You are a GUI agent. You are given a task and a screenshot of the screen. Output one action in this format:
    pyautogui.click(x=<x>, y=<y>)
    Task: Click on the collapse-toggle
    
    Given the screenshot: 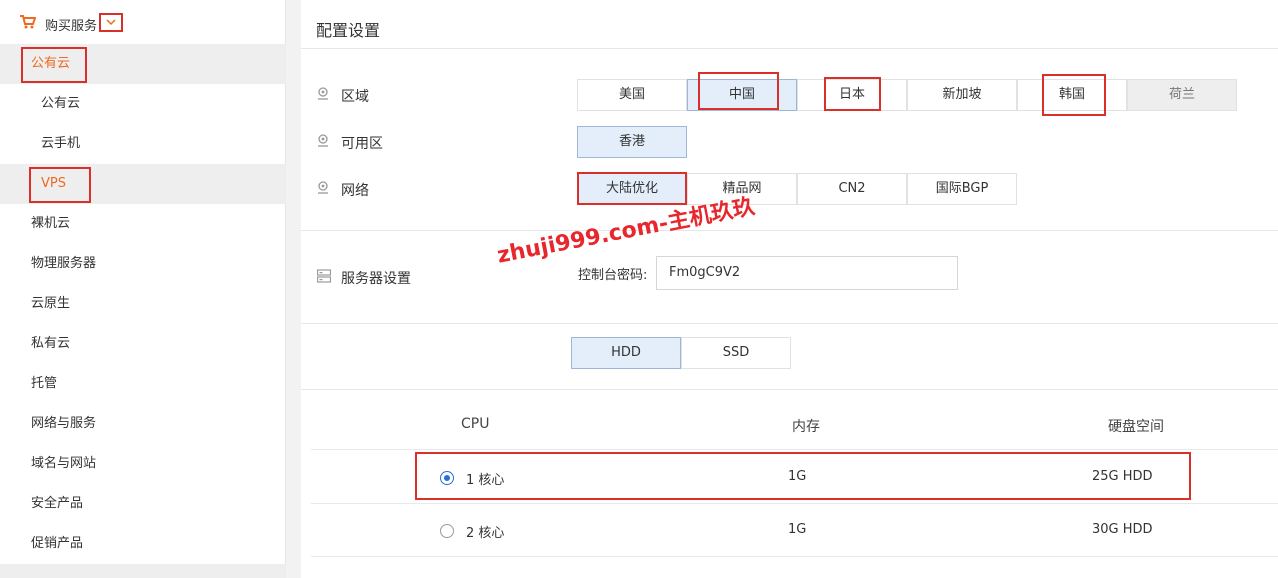 What is the action you would take?
    pyautogui.click(x=111, y=22)
    